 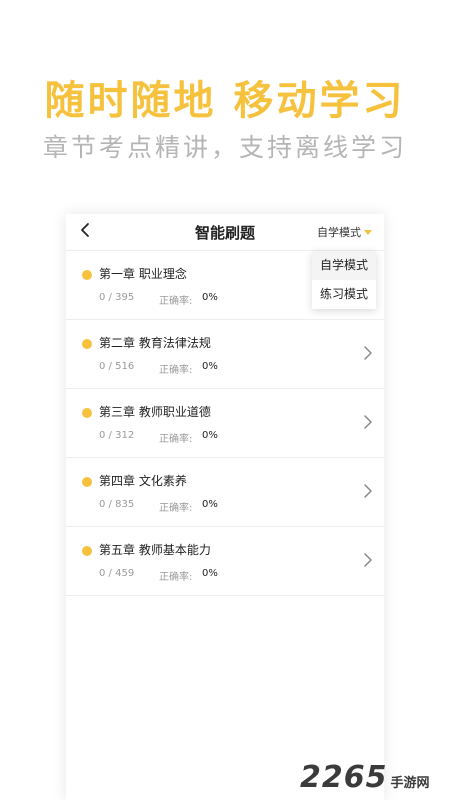 I want to click on mode-dropdown: 自学模式 练习模式, so click(x=344, y=280).